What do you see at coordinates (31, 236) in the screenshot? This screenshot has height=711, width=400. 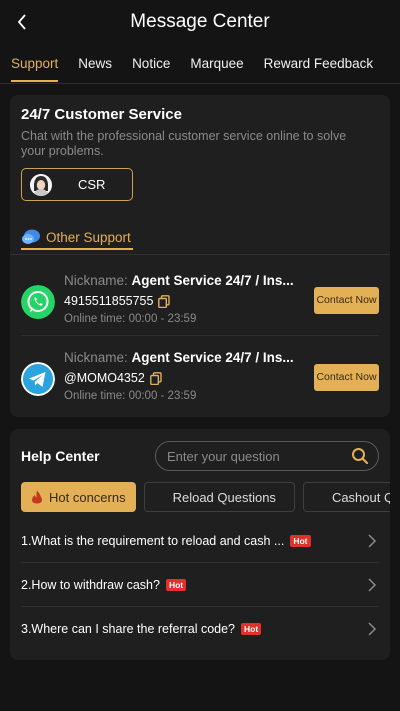 I see `chat-bubble-icon` at bounding box center [31, 236].